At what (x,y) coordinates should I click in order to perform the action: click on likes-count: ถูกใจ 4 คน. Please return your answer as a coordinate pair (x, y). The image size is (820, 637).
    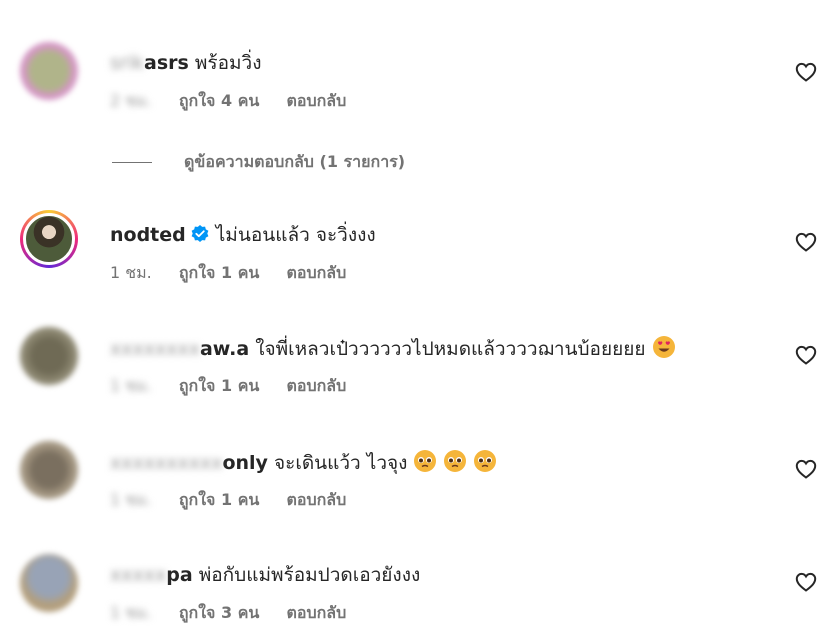
    Looking at the image, I should click on (219, 100).